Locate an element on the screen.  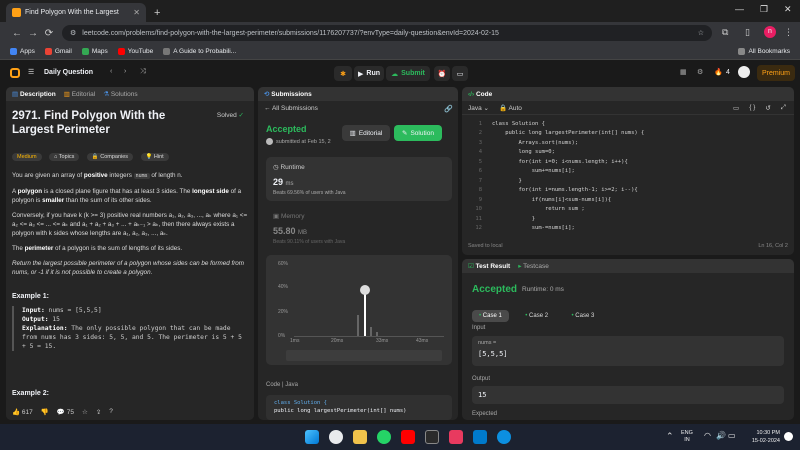
bookmark-gmail: Gmail is located at coordinates (58, 51).